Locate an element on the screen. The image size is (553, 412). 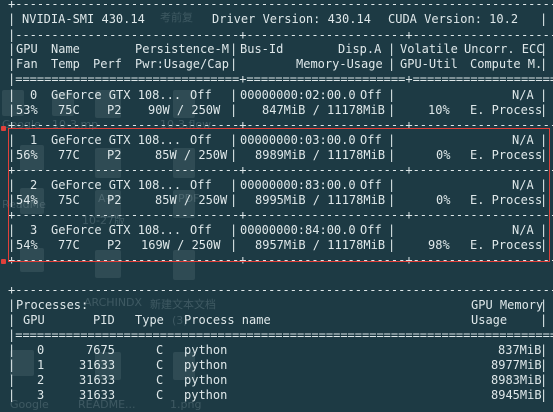
proc-gpu: 1 is located at coordinates (41, 365).